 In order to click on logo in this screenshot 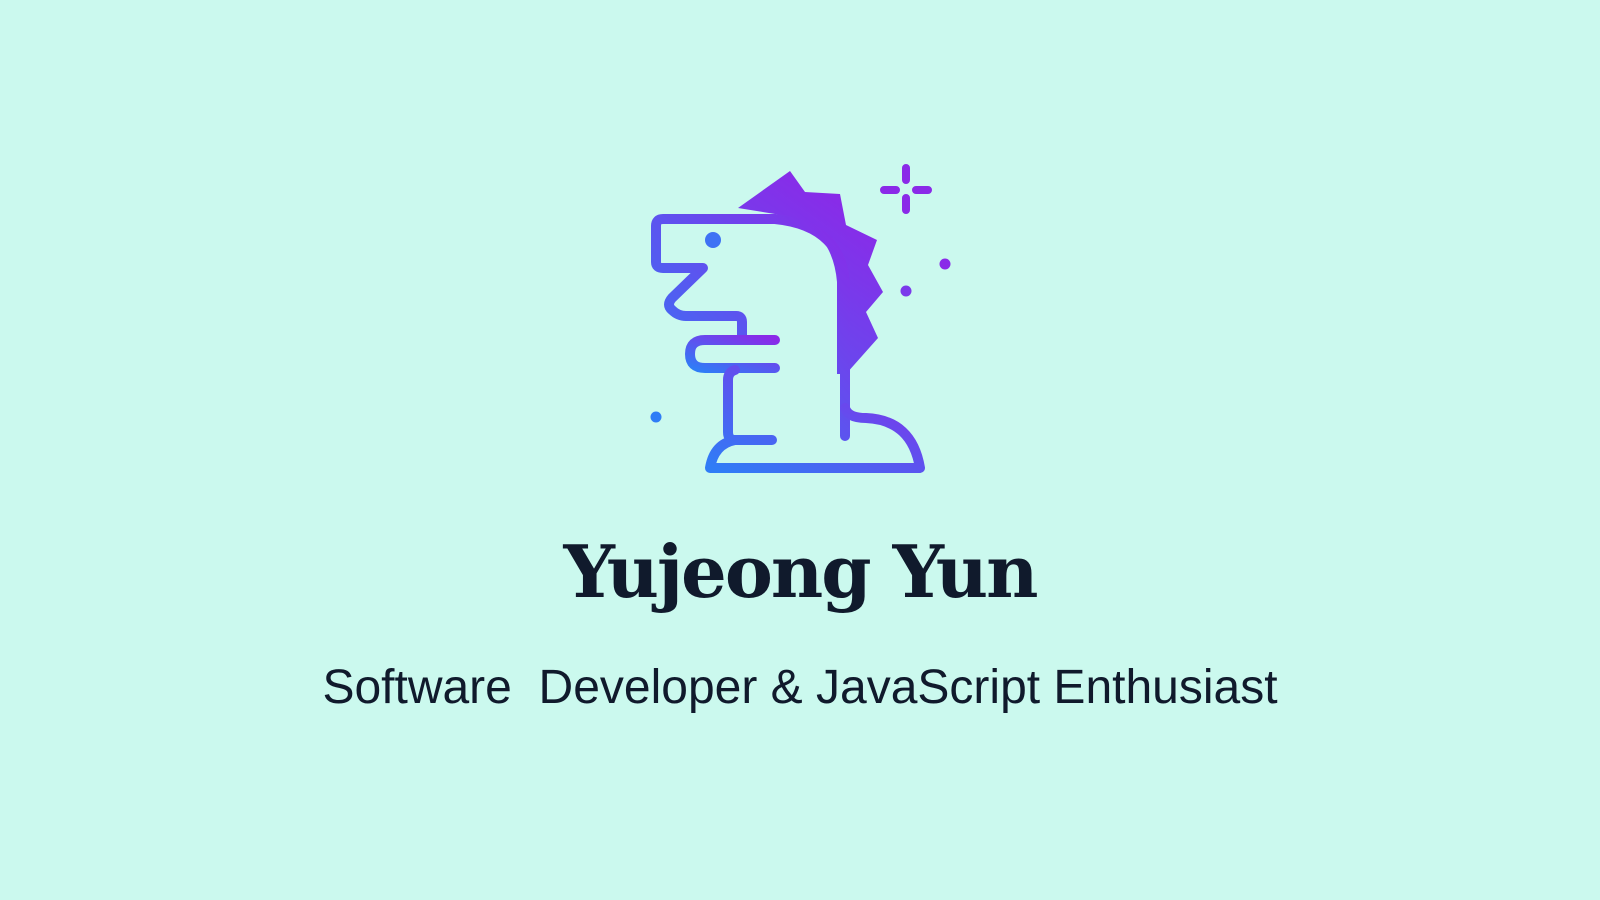, I will do `click(795, 318)`.